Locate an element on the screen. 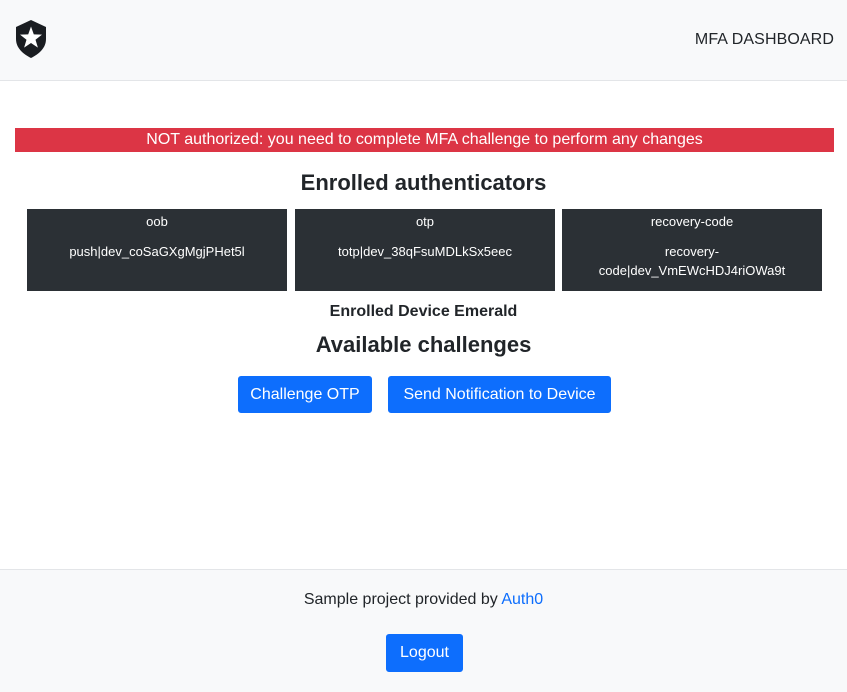 This screenshot has height=692, width=847. footer-credit-text: Sample project provided by is located at coordinates (400, 599).